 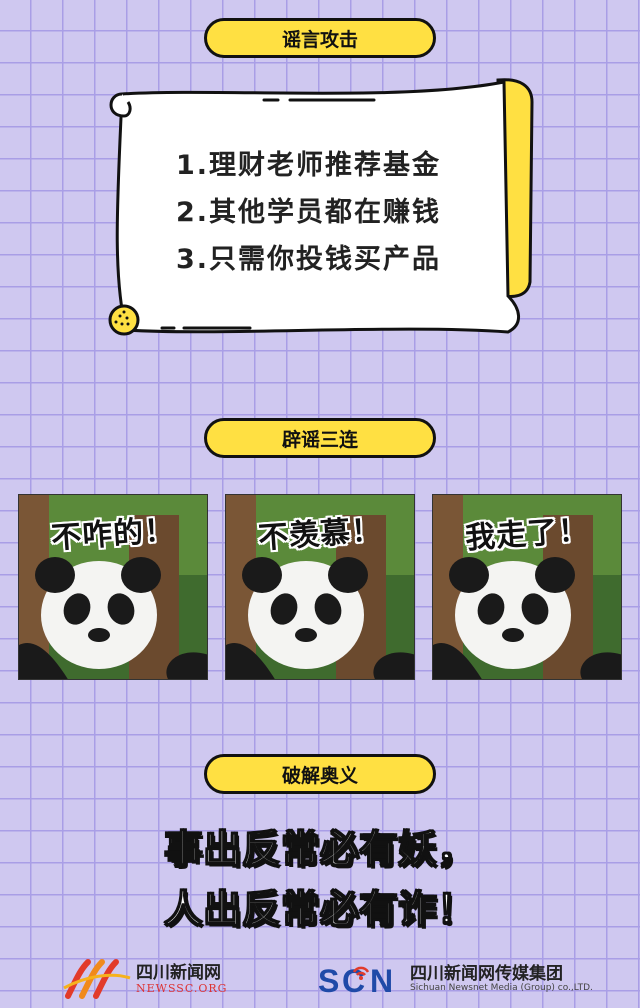 I want to click on panda-meme-card: 我走了！, so click(x=527, y=587).